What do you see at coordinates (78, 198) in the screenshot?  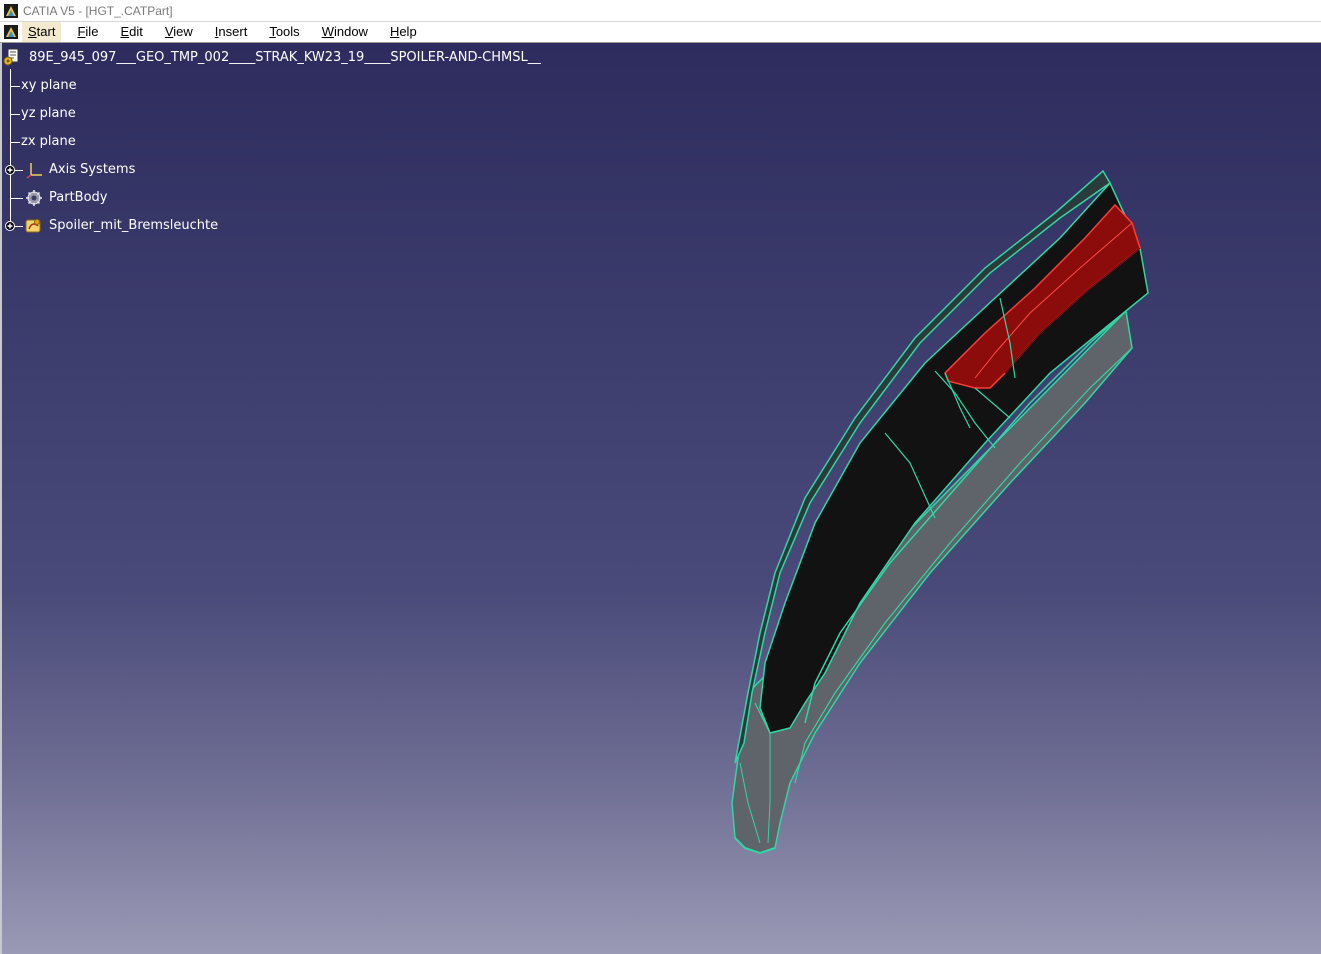 I see `tree-node-partbody: PartBody` at bounding box center [78, 198].